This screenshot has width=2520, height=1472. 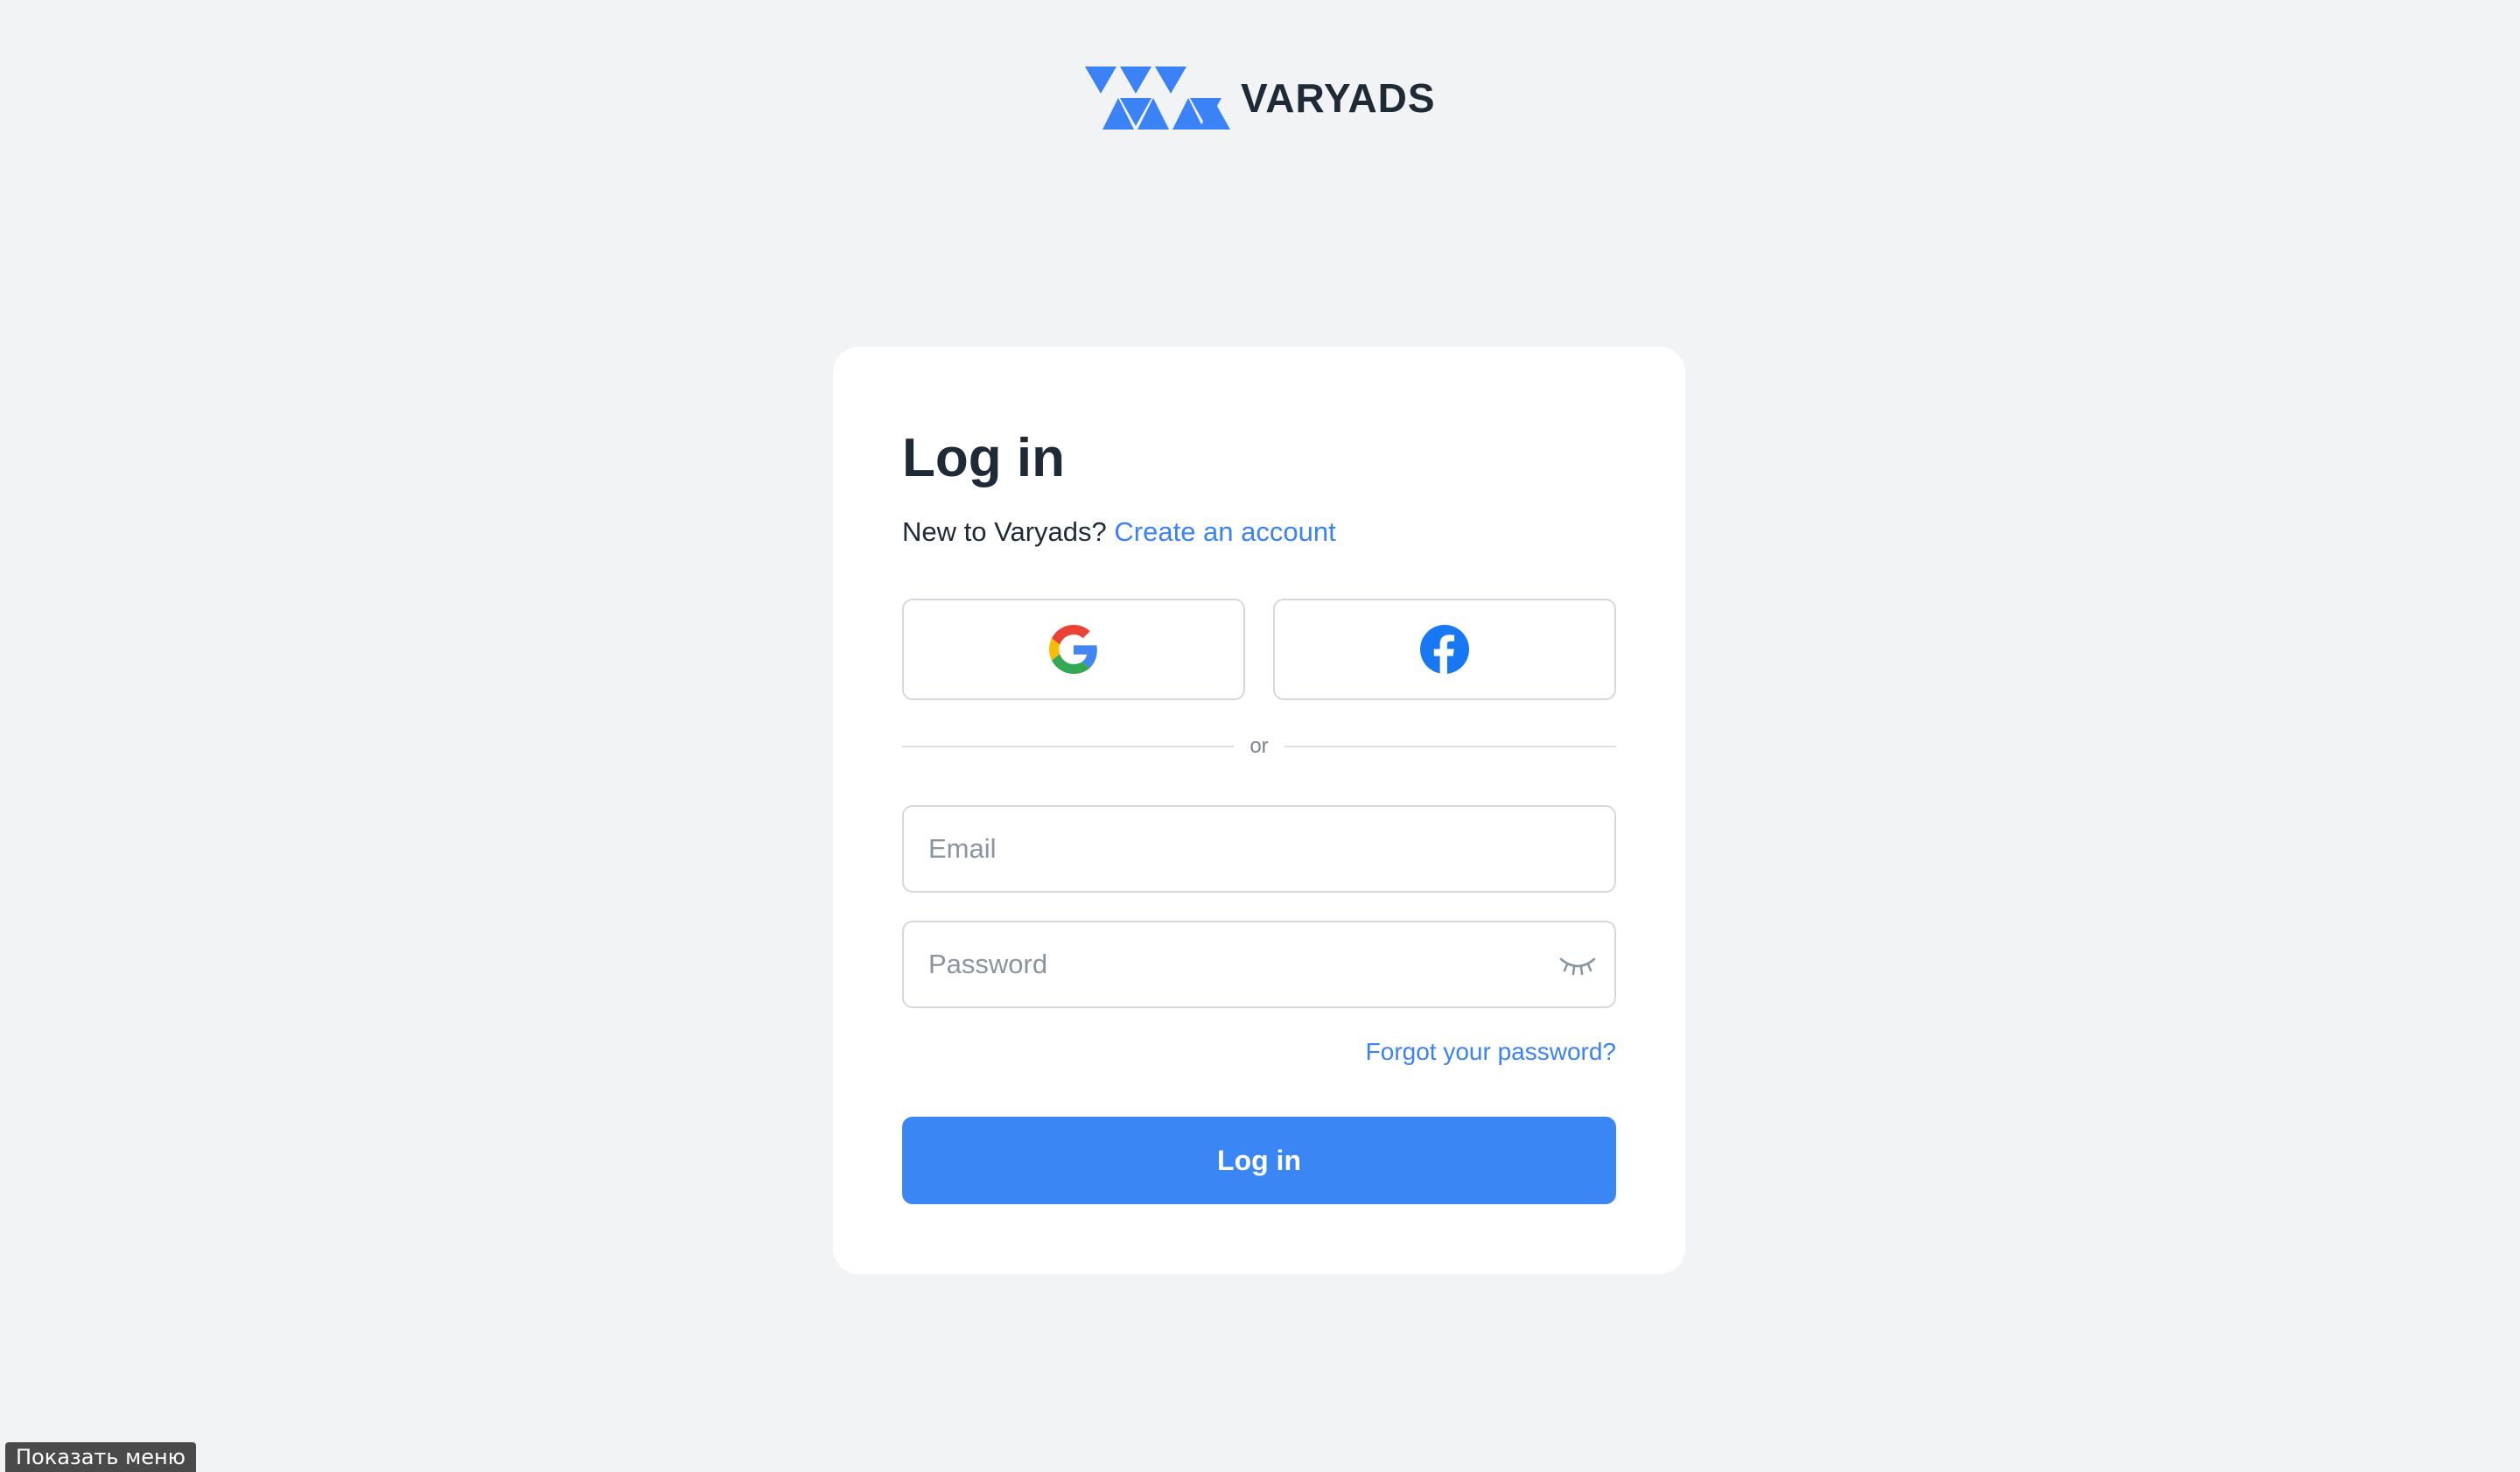 I want to click on signup-prompt: New to Varyads?, so click(x=1004, y=531).